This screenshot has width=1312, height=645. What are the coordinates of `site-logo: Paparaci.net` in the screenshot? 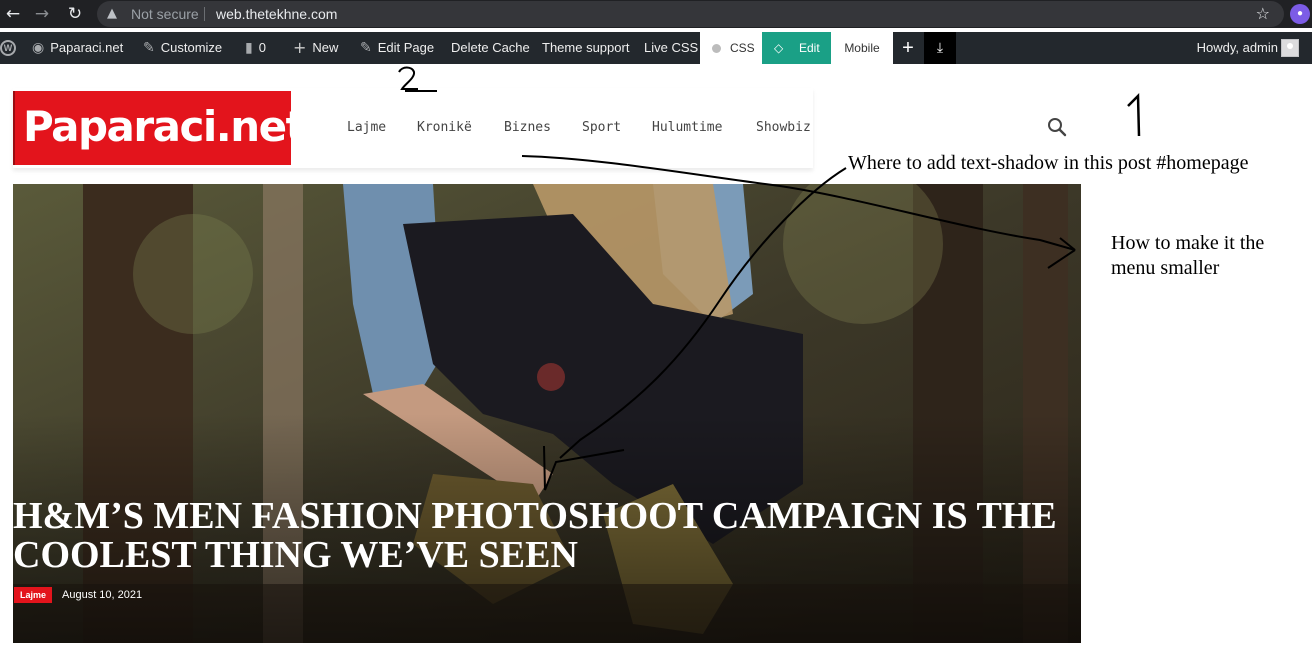 It's located at (159, 128).